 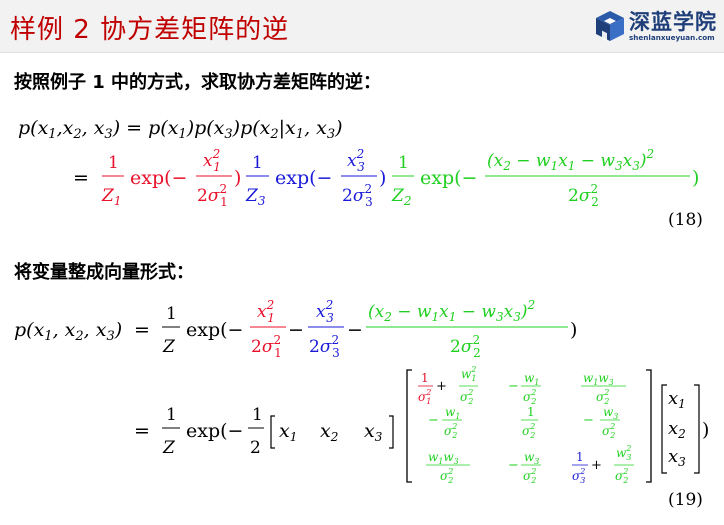 I want to click on svg-text: Z1, so click(x=111, y=197).